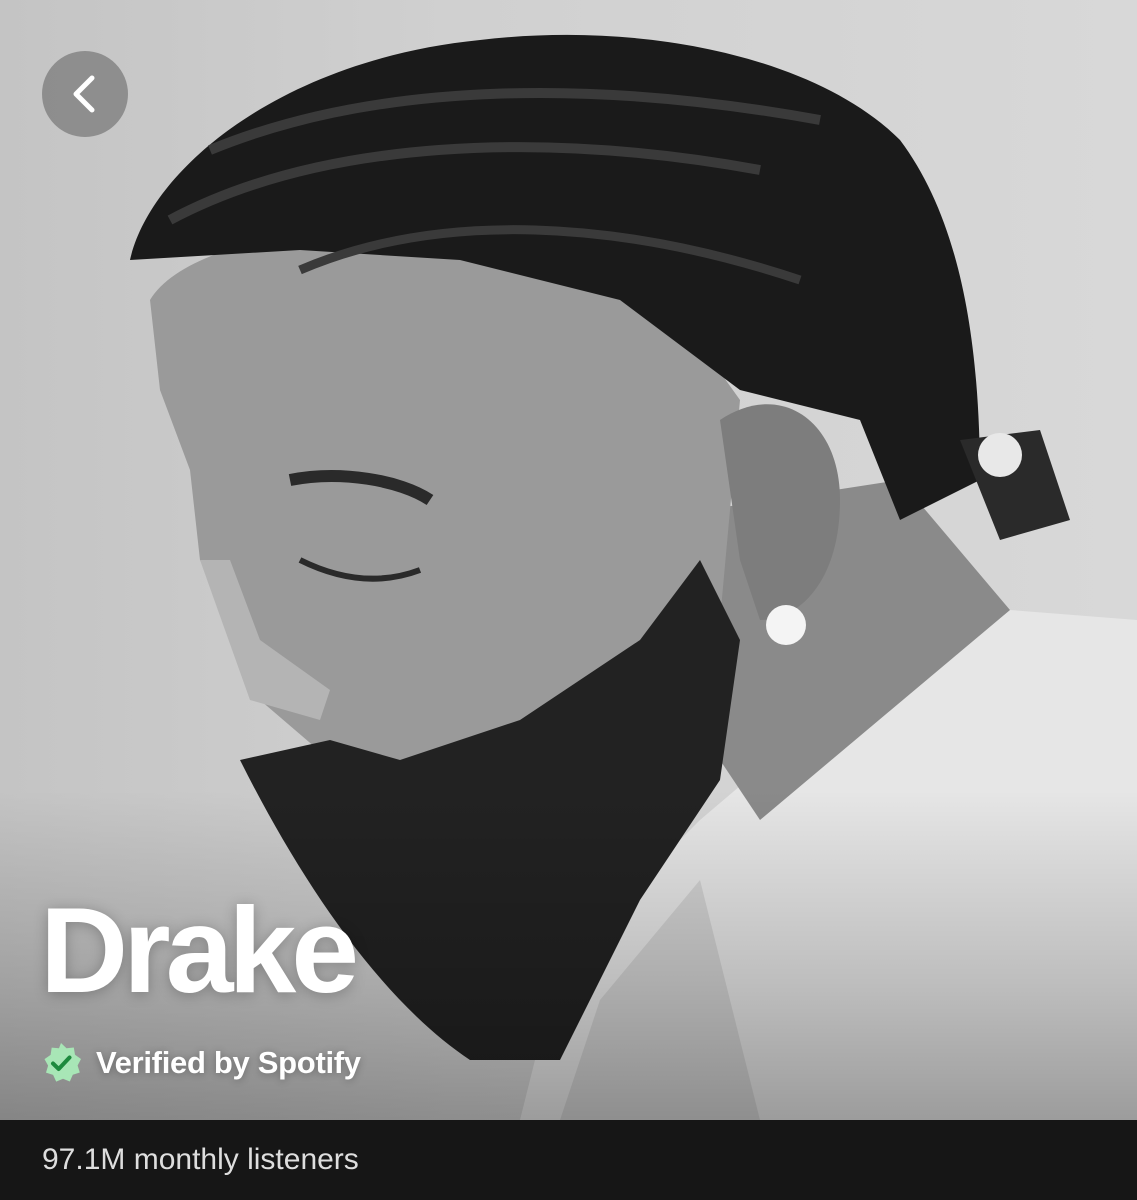 This screenshot has width=1137, height=1200. Describe the element at coordinates (200, 1159) in the screenshot. I see `monthly-listeners: 97.1M monthly listeners` at that location.